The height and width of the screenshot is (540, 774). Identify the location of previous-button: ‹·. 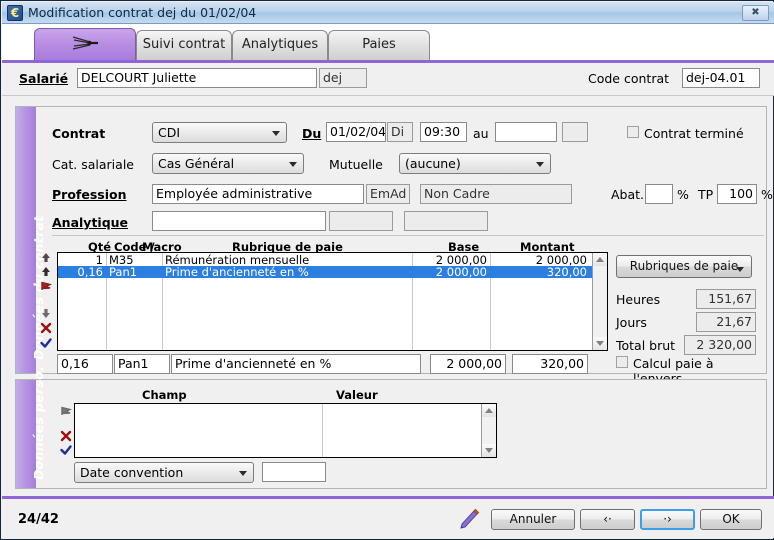
(607, 519).